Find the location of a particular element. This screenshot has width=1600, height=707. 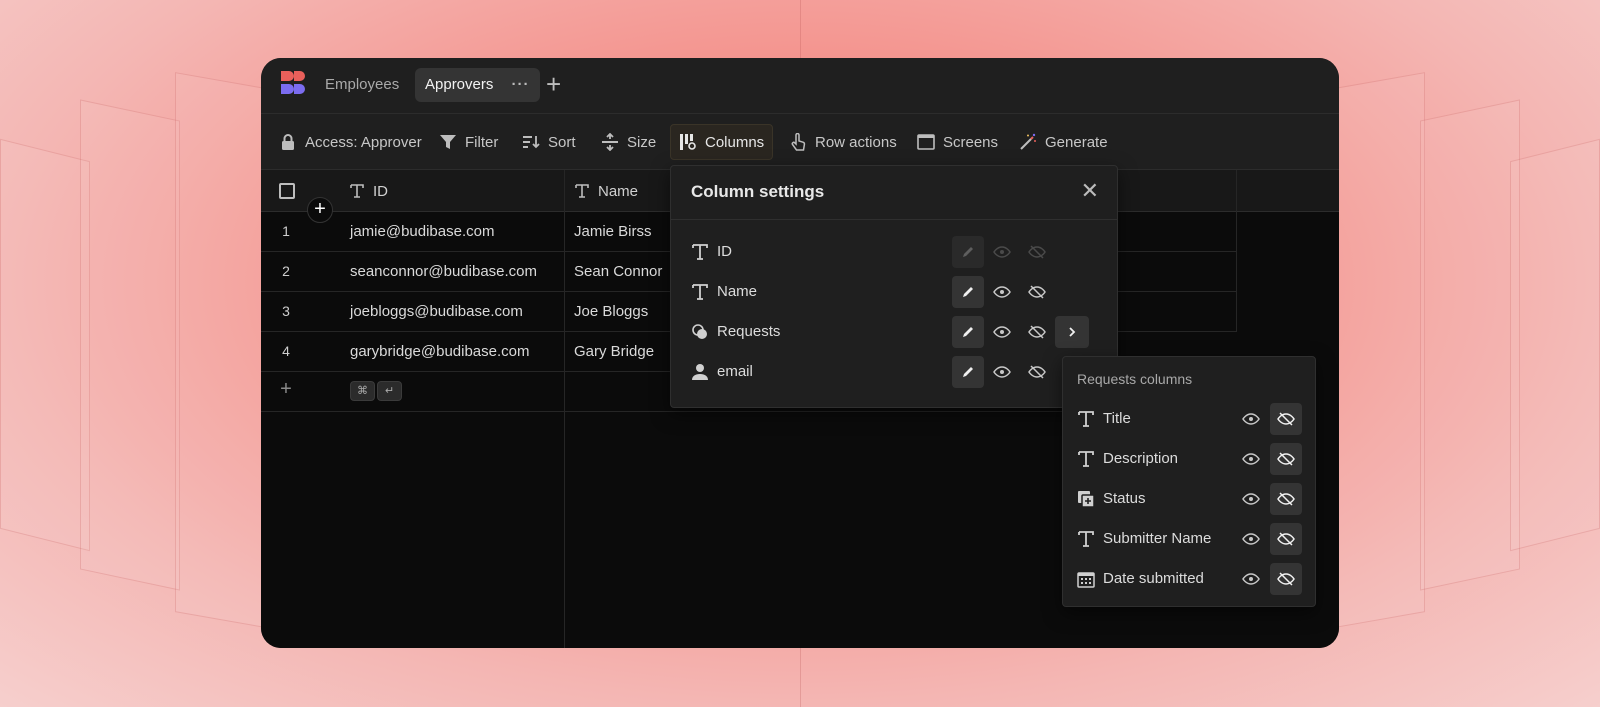

requests-columns-title: Requests columns is located at coordinates (1135, 379).